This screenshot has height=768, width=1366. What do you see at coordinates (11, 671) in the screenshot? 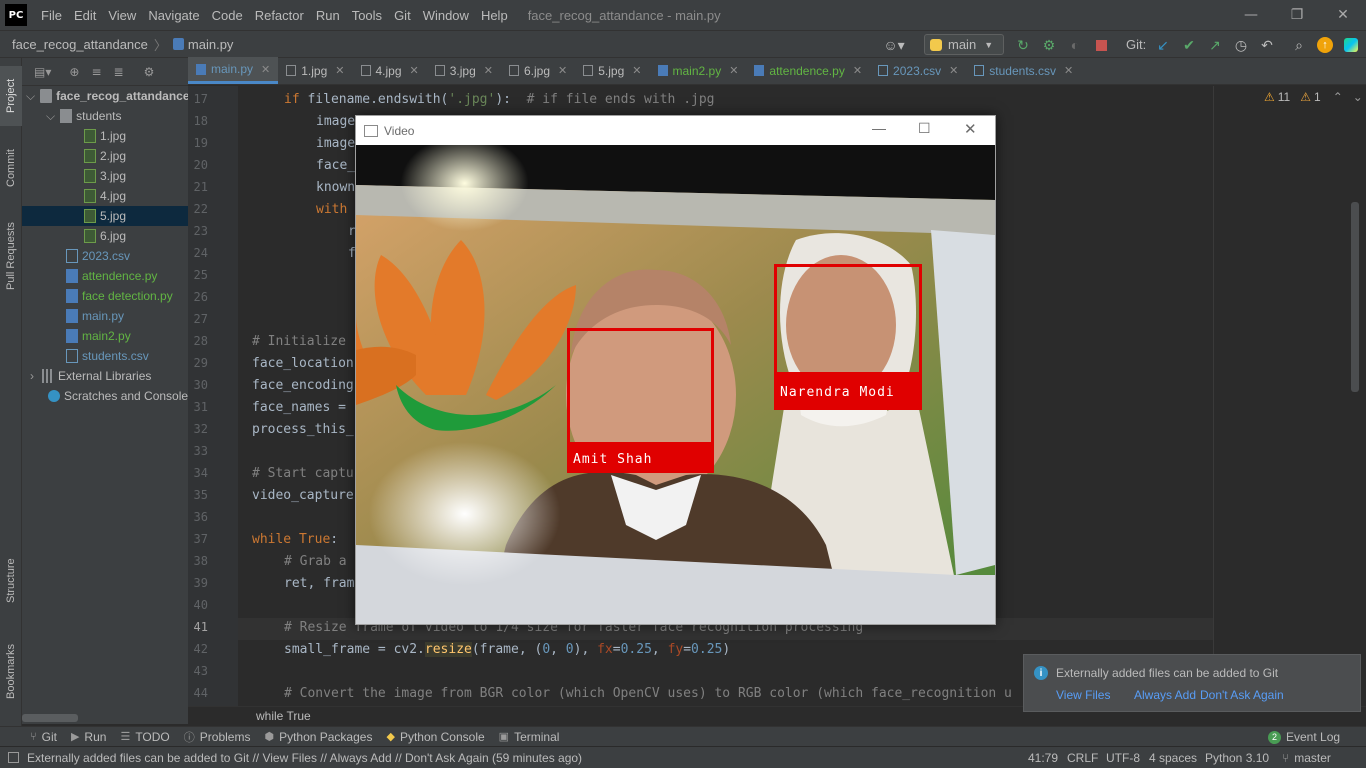
I see `bookmarks-tool-tab: Bookmarks` at bounding box center [11, 671].